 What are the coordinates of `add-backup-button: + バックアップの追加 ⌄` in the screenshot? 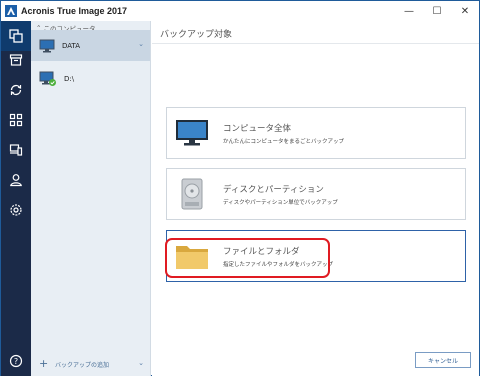 It's located at (90, 364).